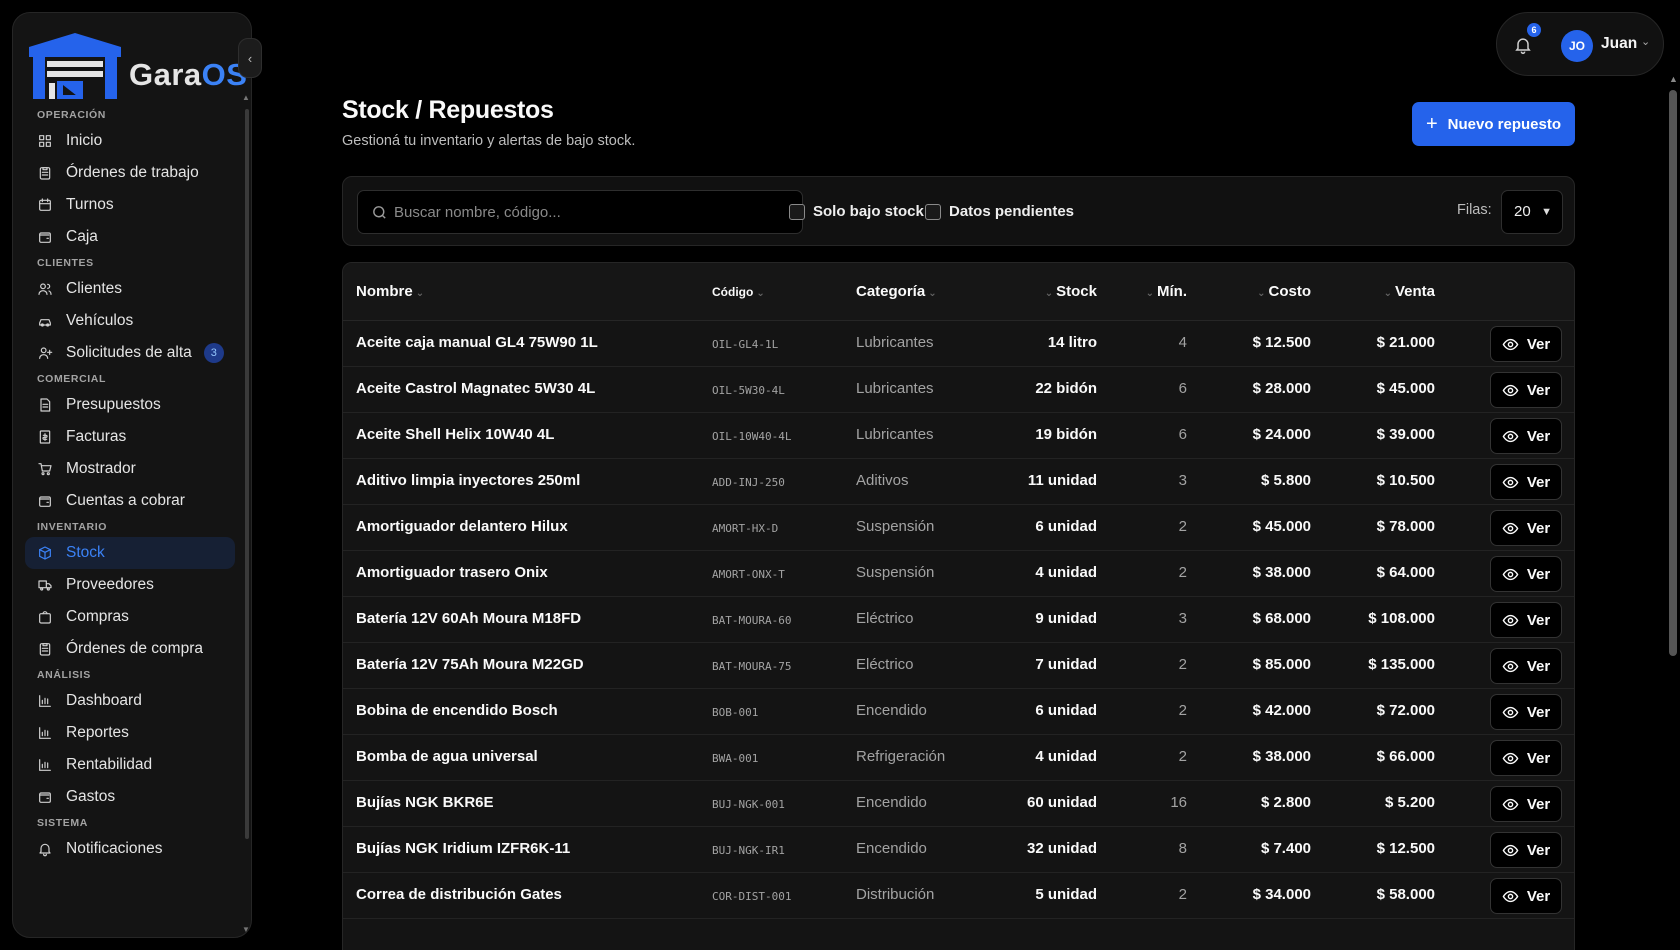 Image resolution: width=1680 pixels, height=950 pixels. I want to click on sidebar-item-label: Mostrador, so click(101, 468).